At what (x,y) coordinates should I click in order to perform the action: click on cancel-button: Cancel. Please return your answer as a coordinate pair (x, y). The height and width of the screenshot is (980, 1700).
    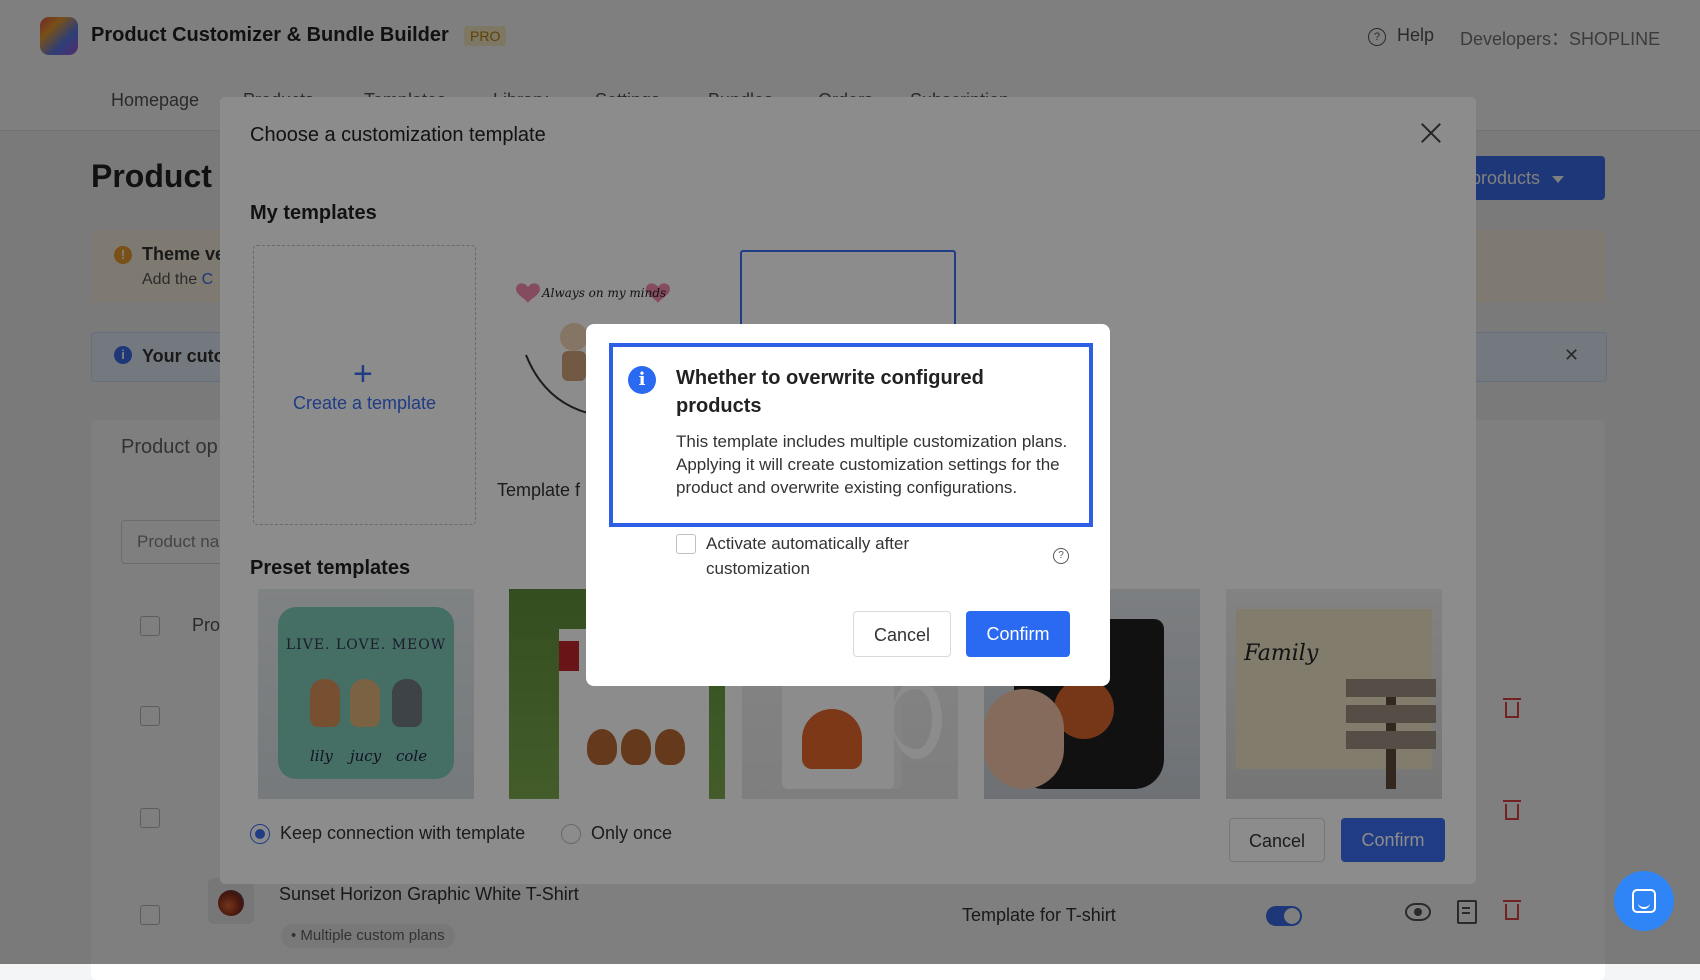
    Looking at the image, I should click on (902, 634).